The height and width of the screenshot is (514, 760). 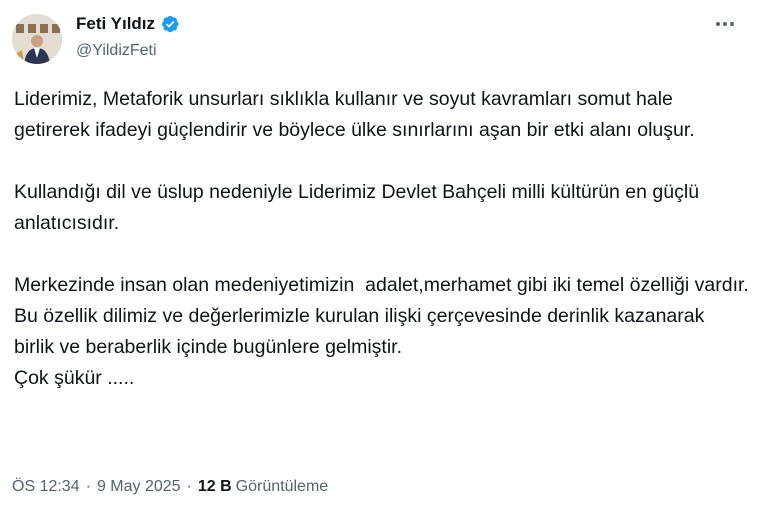 I want to click on views-label: Görüntüleme, so click(x=282, y=486).